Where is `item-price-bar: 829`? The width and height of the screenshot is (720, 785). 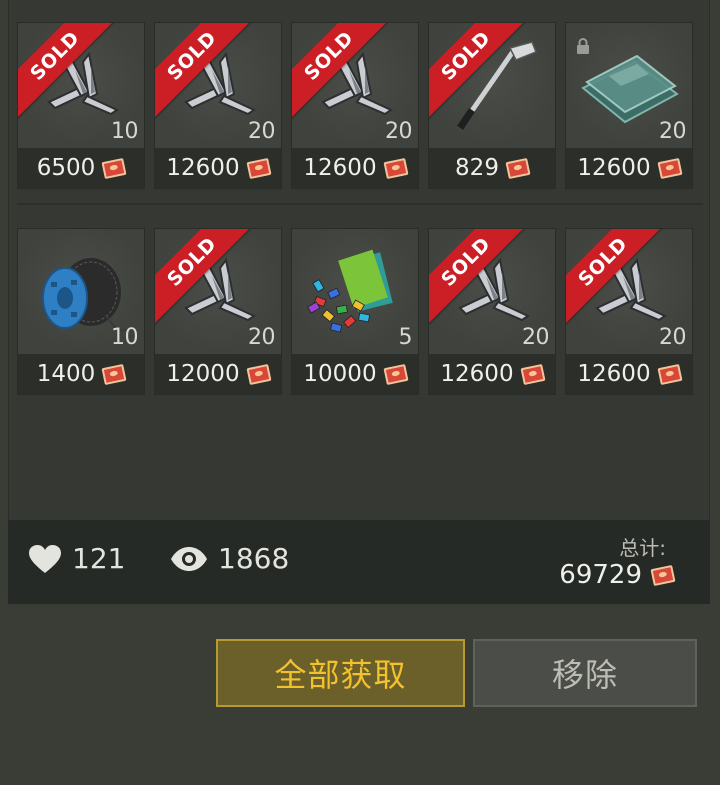
item-price-bar: 829 is located at coordinates (492, 168).